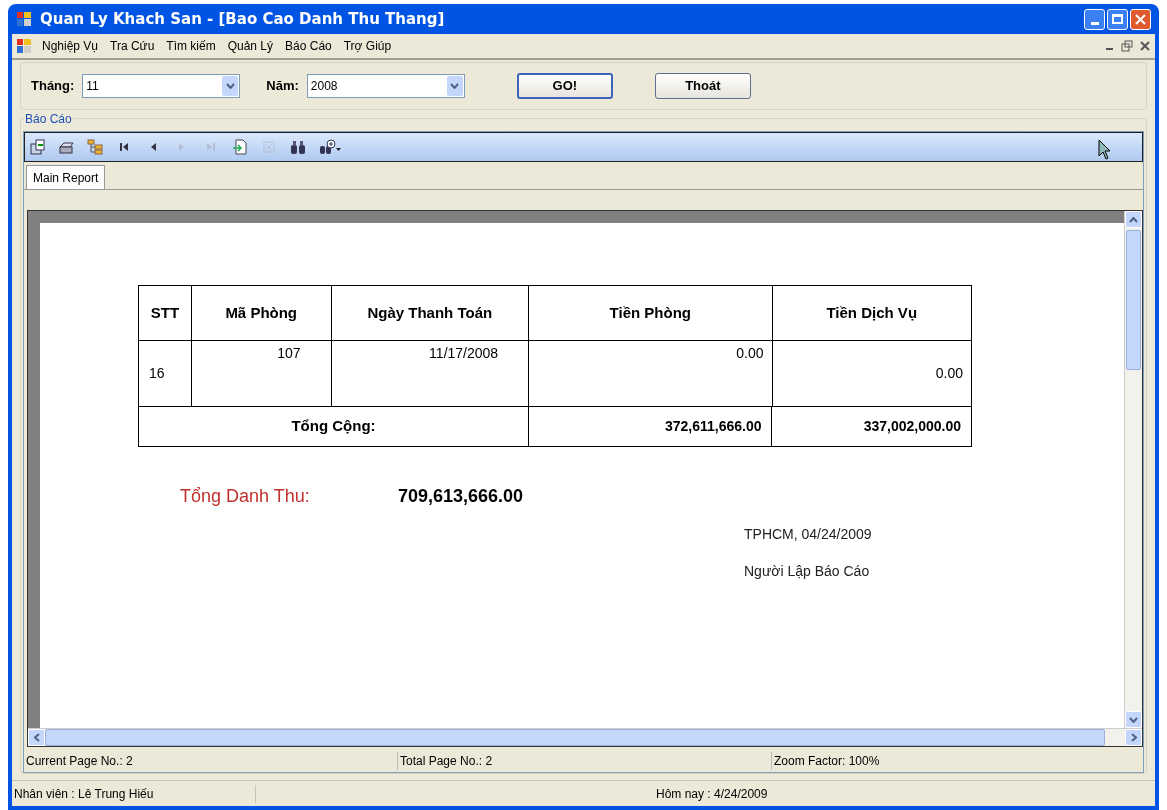 The height and width of the screenshot is (810, 1167). Describe the element at coordinates (827, 761) in the screenshot. I see `status-text: Zoom Factor: 100%` at that location.